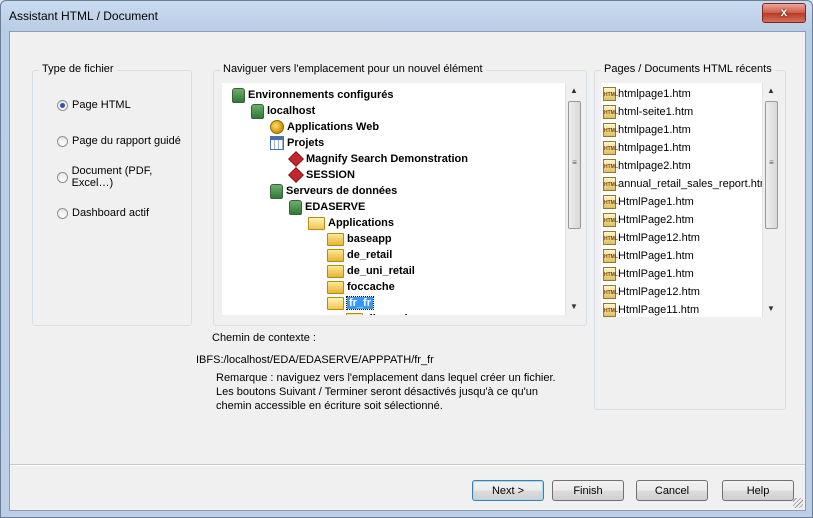 The height and width of the screenshot is (518, 813). What do you see at coordinates (83, 16) in the screenshot?
I see `window-title: Assistant HTML / Document` at bounding box center [83, 16].